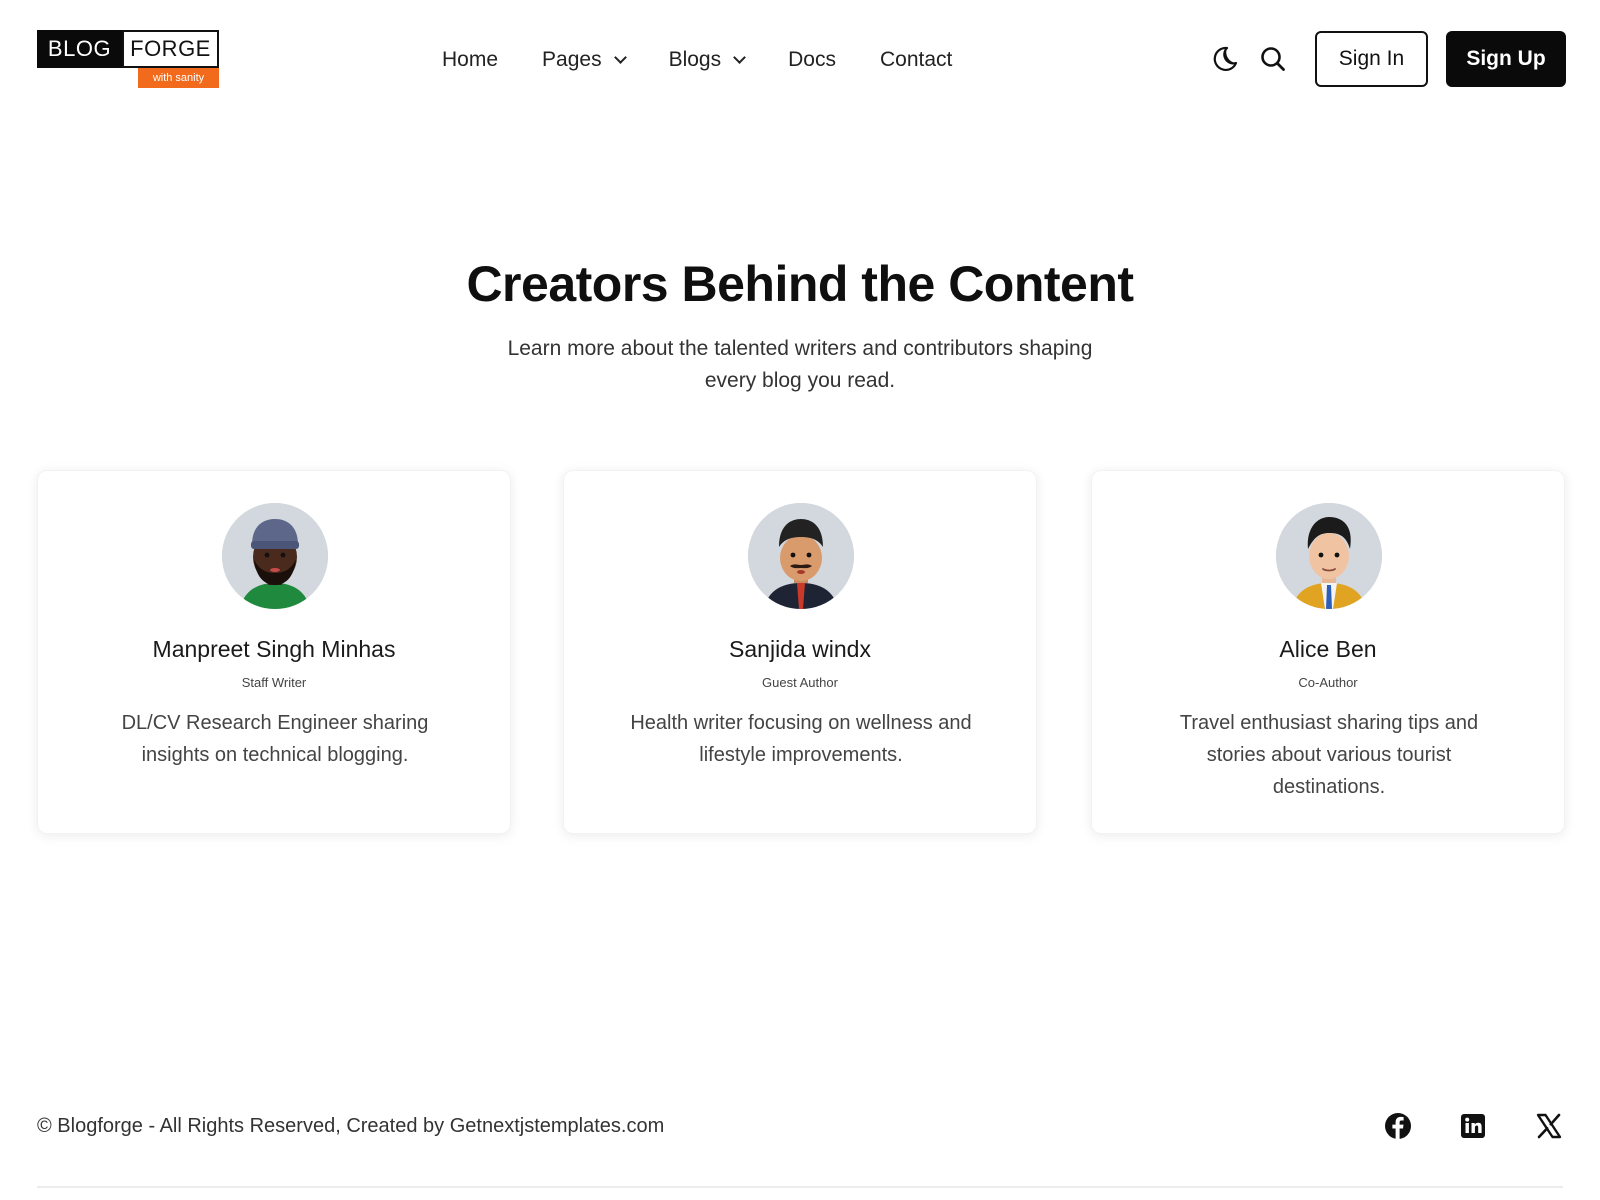 The image size is (1600, 1200). What do you see at coordinates (800, 284) in the screenshot?
I see `page-title: Creators Behind the Content` at bounding box center [800, 284].